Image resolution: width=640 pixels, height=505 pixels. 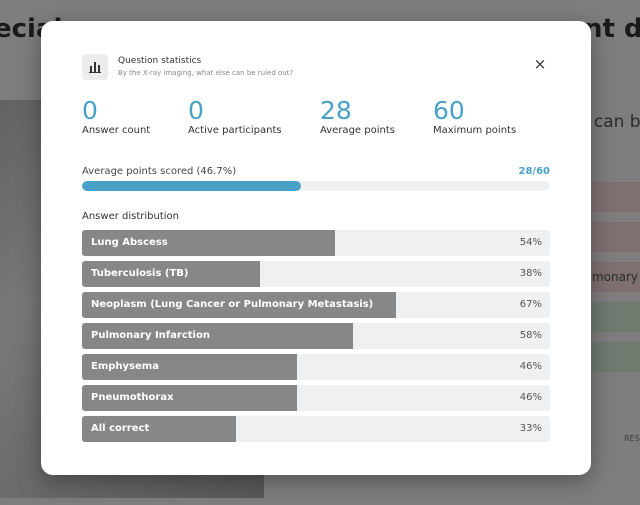 What do you see at coordinates (129, 242) in the screenshot?
I see `answer-option-label: Lung Abscess` at bounding box center [129, 242].